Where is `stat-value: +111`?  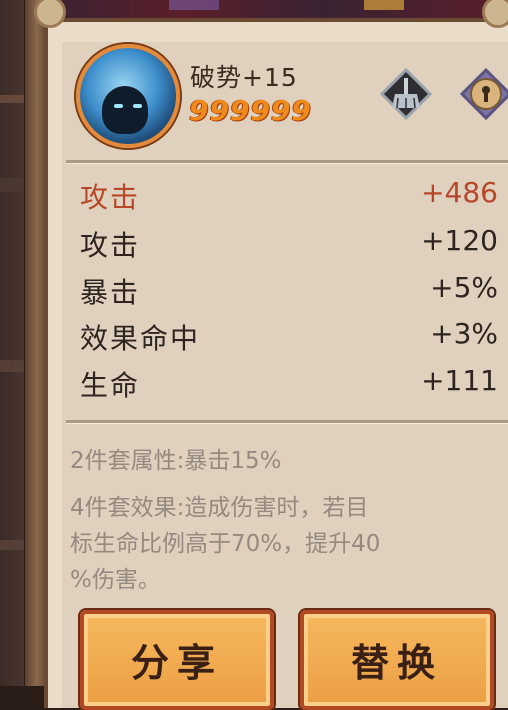
stat-value: +111 is located at coordinates (459, 380).